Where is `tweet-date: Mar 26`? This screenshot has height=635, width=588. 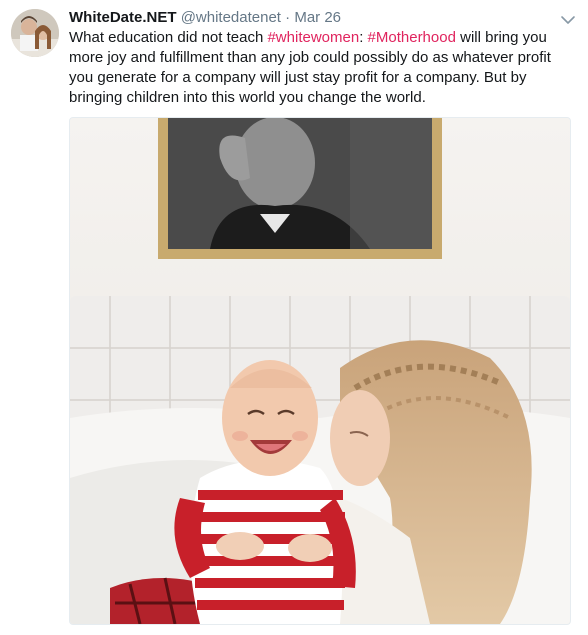
tweet-date: Mar 26 is located at coordinates (317, 17).